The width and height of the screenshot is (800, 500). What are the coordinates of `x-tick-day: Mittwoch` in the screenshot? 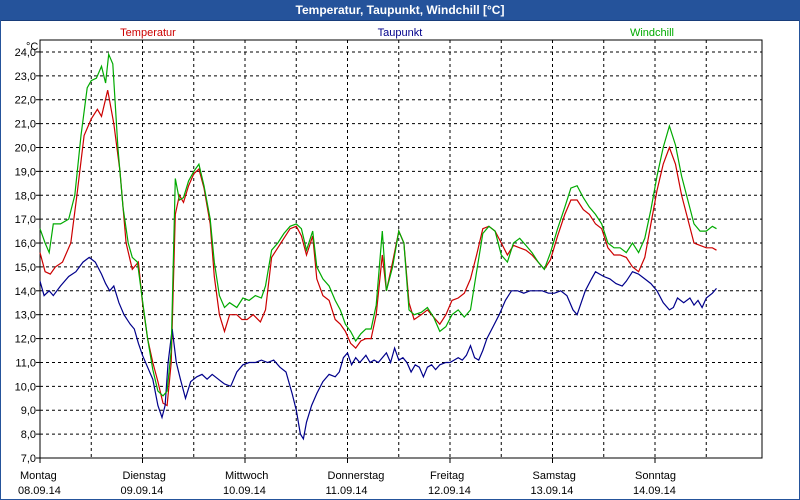 It's located at (246, 476).